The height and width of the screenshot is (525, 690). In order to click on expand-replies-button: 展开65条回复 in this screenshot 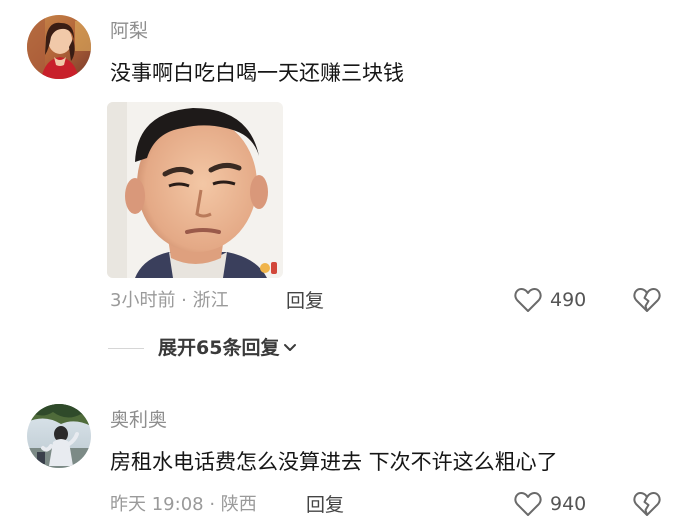, I will do `click(202, 348)`.